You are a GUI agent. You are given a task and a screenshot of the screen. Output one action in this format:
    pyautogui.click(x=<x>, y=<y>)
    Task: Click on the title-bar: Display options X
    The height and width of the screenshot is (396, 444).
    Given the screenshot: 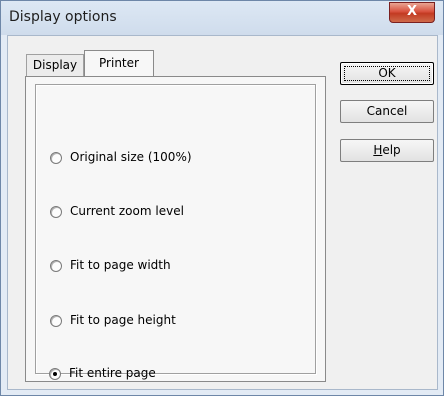 What is the action you would take?
    pyautogui.click(x=222, y=18)
    